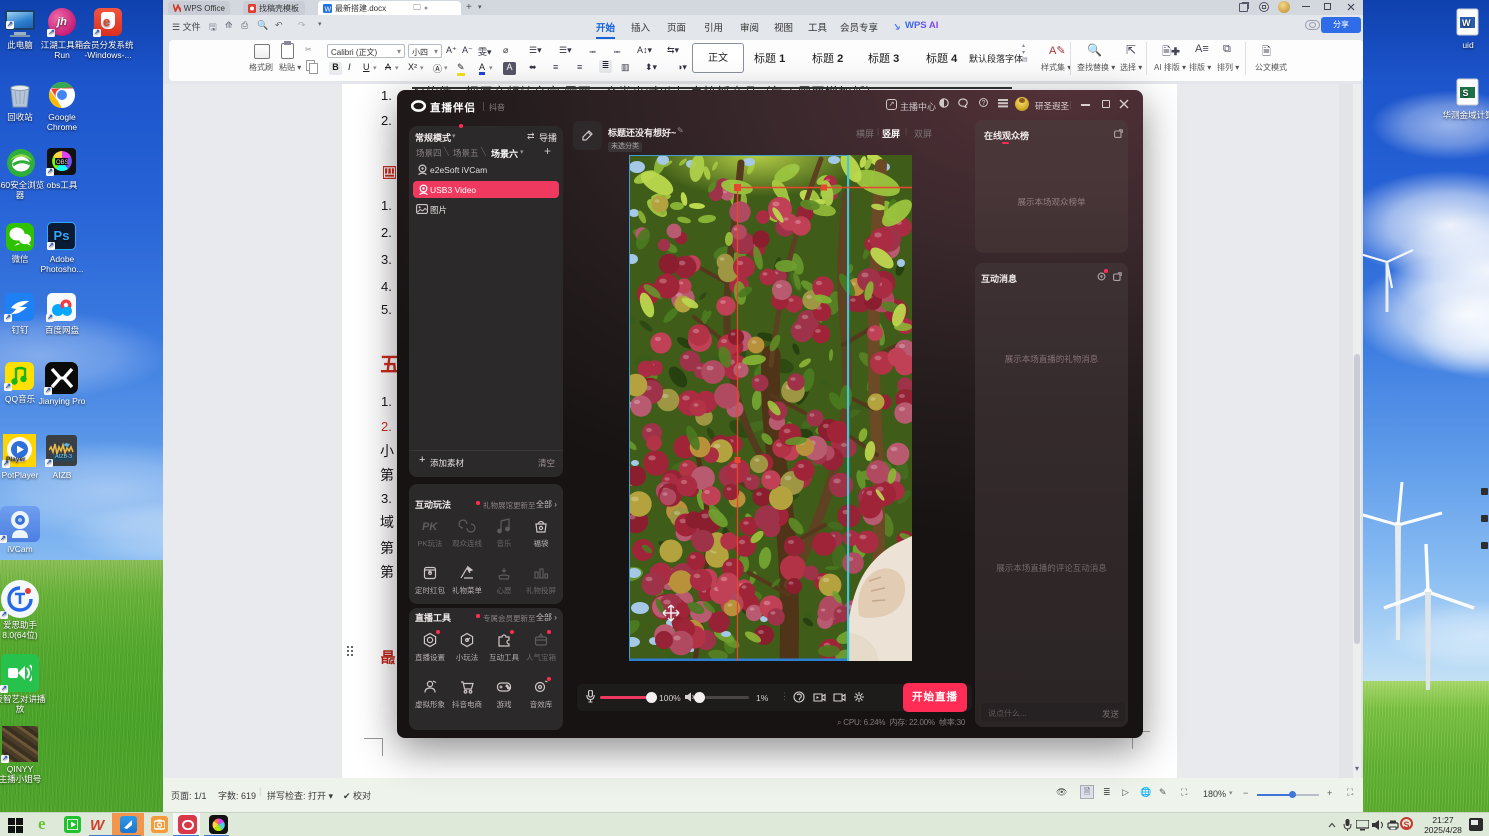 The image size is (1489, 836). I want to click on svg-text: S, so click(1466, 93).